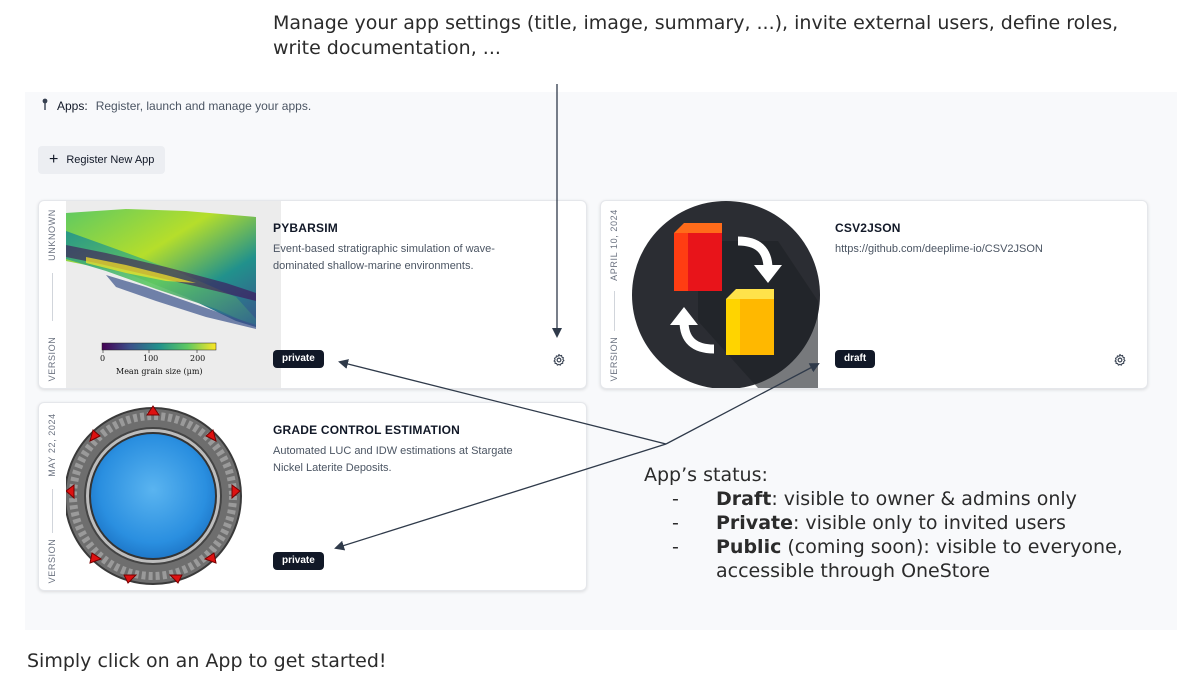 The width and height of the screenshot is (1186, 686). I want to click on status-item-draft: - Draft: visible to owner & admins only, so click(904, 499).